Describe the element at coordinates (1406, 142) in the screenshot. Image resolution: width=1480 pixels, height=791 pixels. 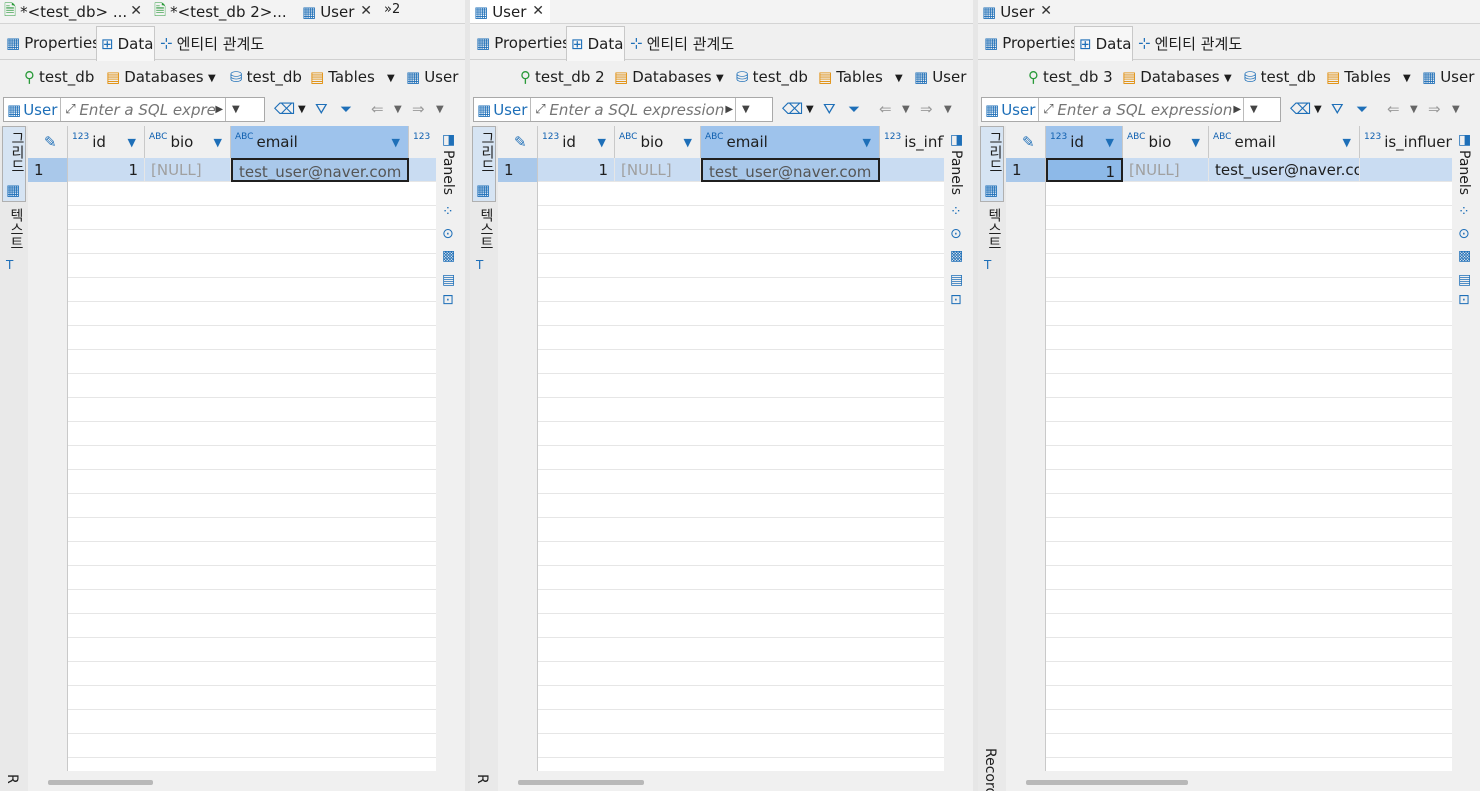
I see `column-header-is-influencer: 123 is_influenc` at that location.